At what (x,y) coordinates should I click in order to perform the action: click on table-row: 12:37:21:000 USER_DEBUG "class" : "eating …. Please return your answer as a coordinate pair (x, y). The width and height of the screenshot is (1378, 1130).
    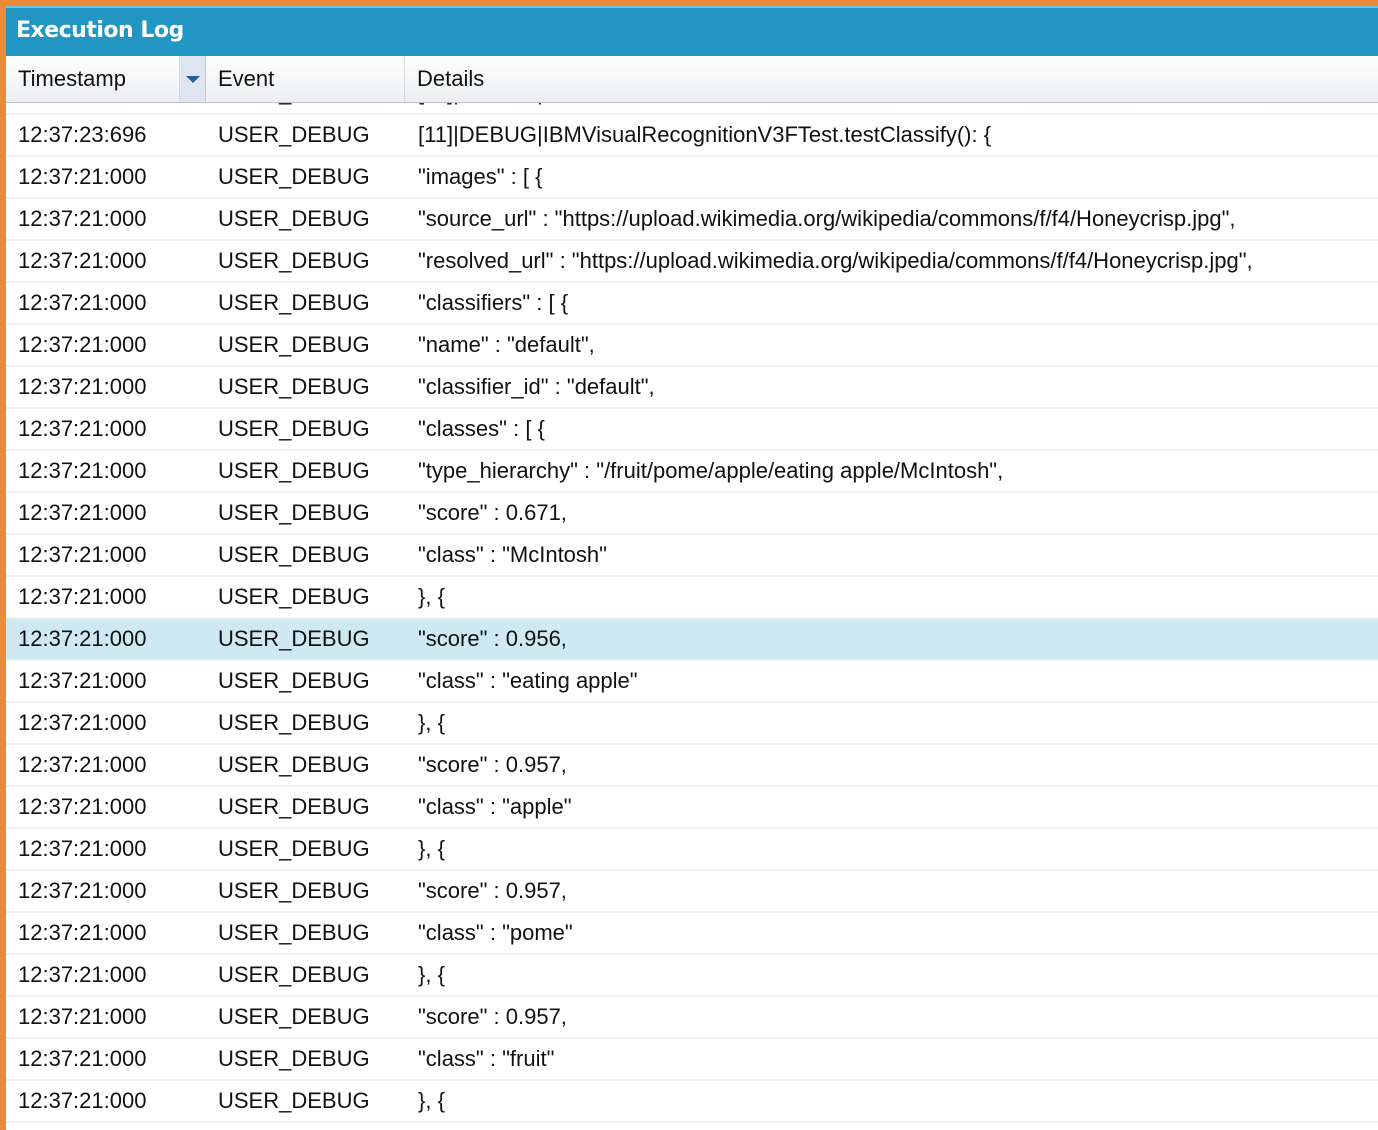
    Looking at the image, I should click on (692, 682).